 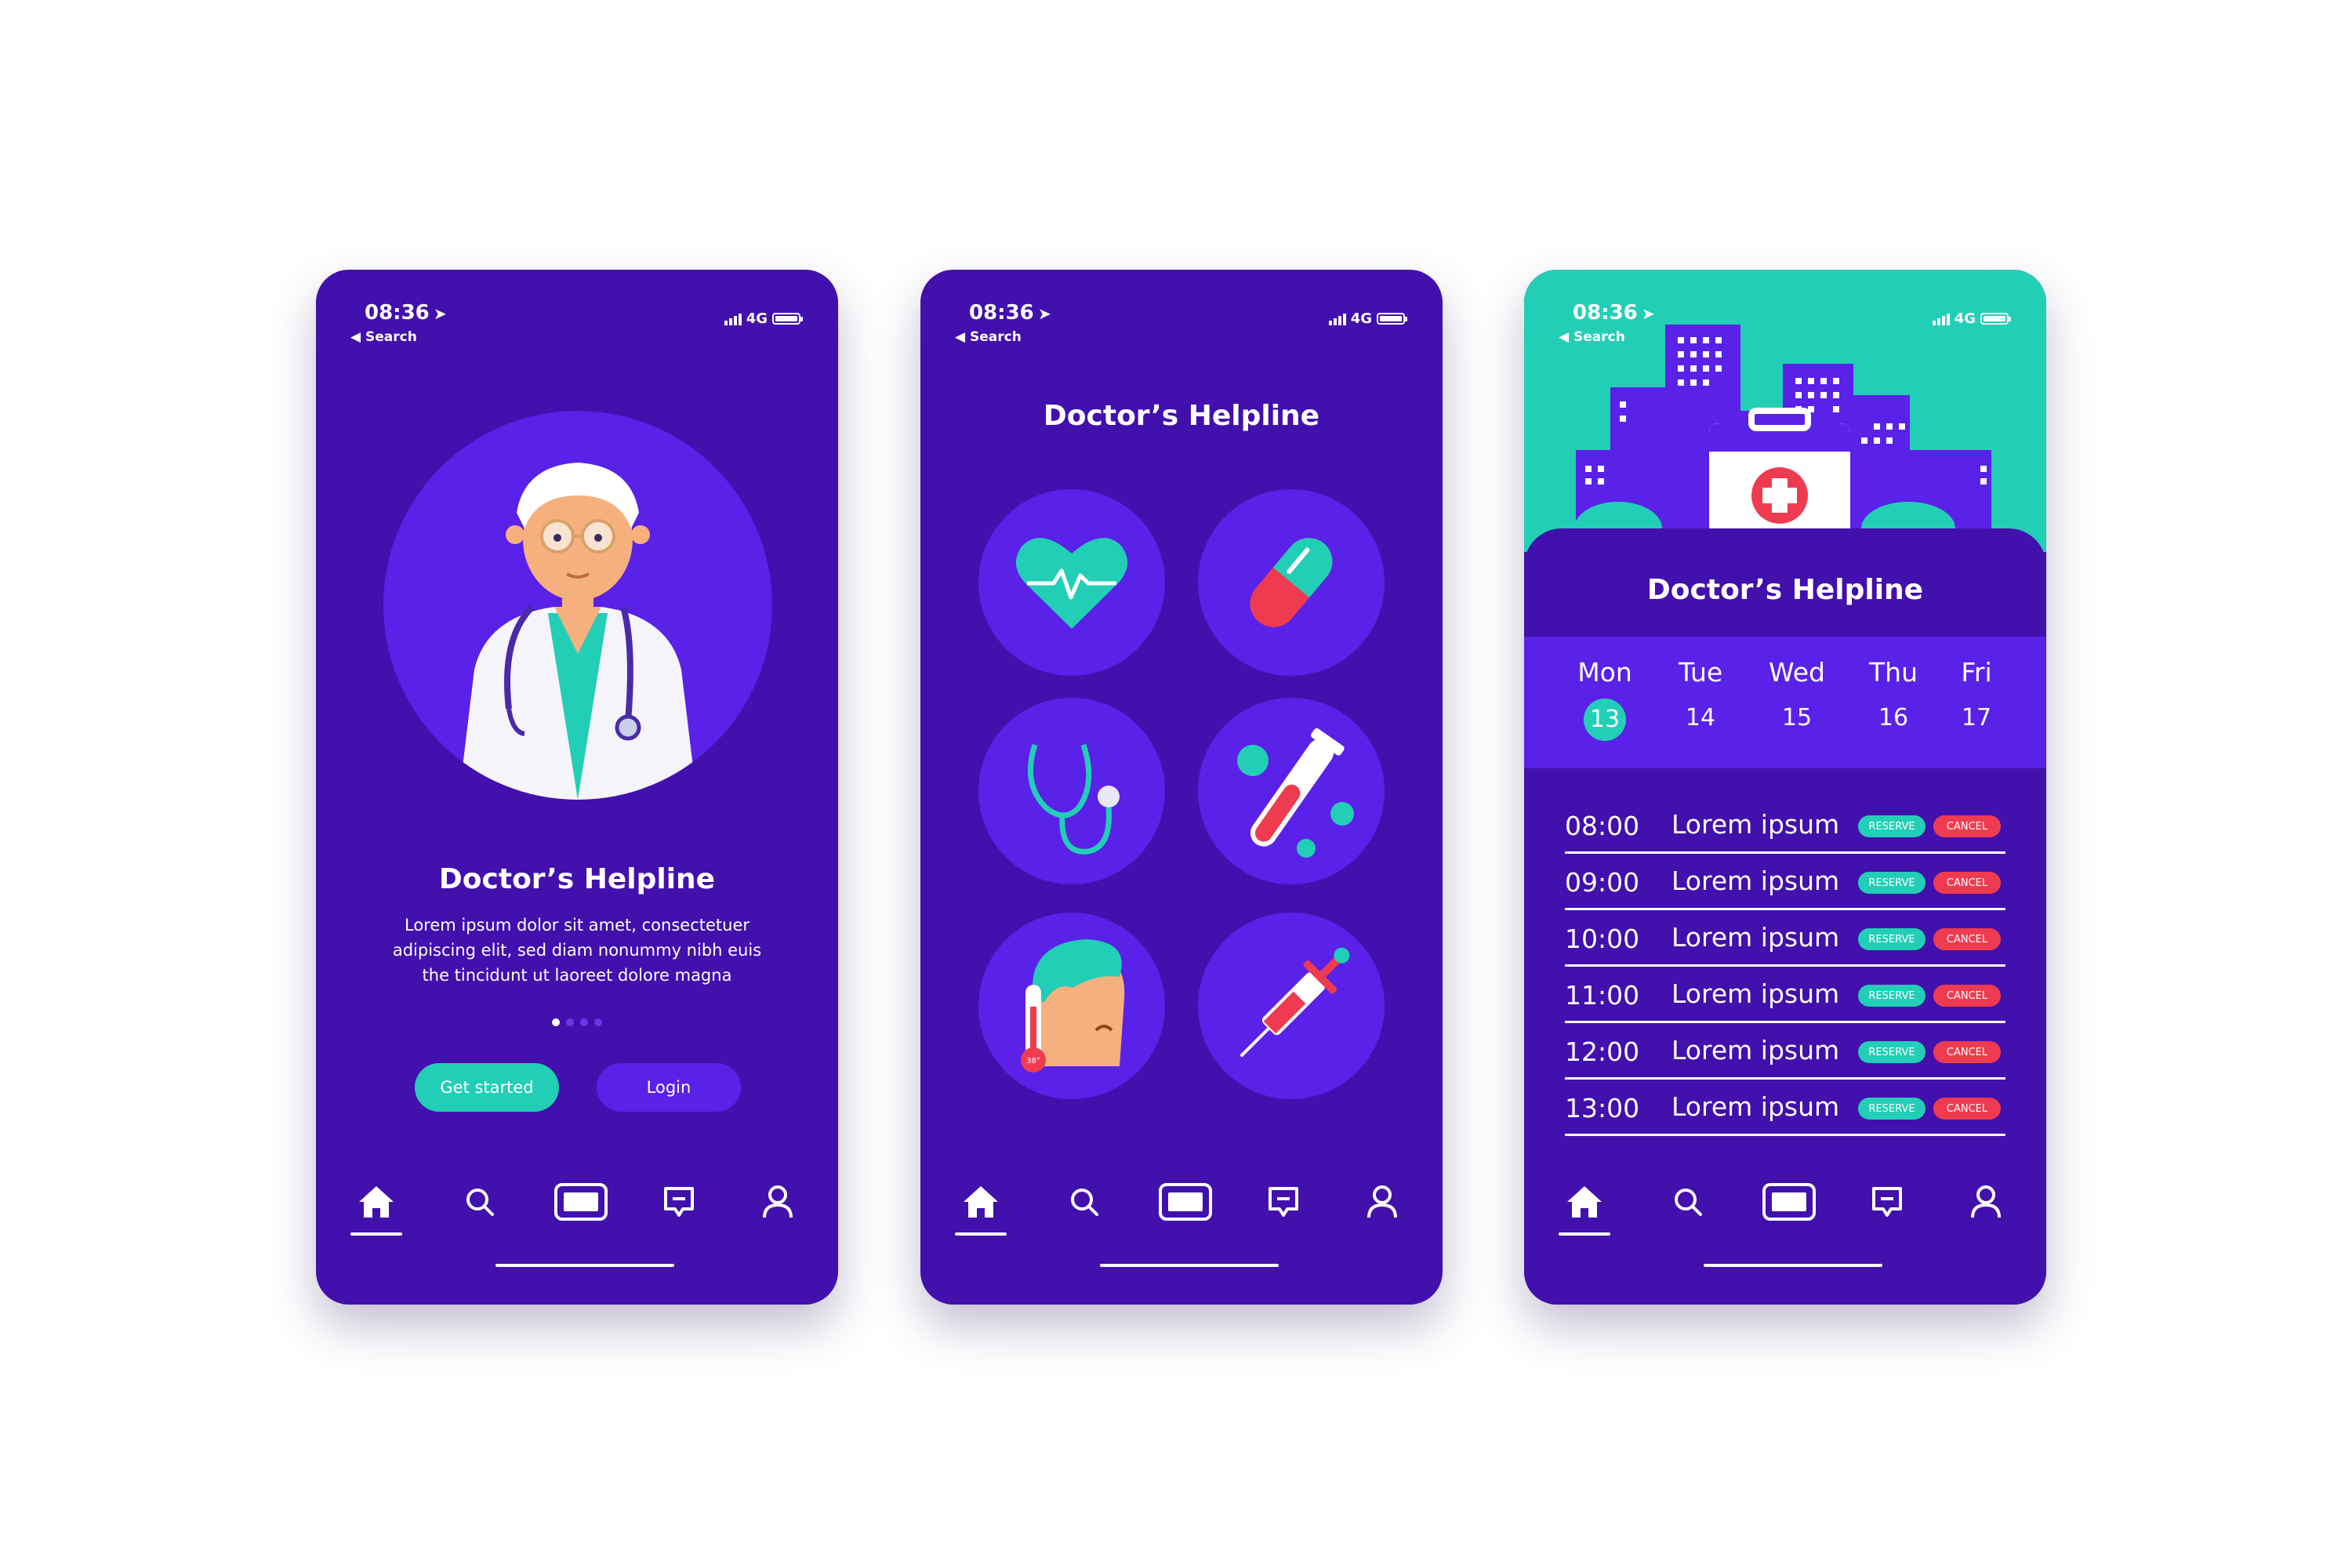 I want to click on test-tube-category-button, so click(x=1291, y=791).